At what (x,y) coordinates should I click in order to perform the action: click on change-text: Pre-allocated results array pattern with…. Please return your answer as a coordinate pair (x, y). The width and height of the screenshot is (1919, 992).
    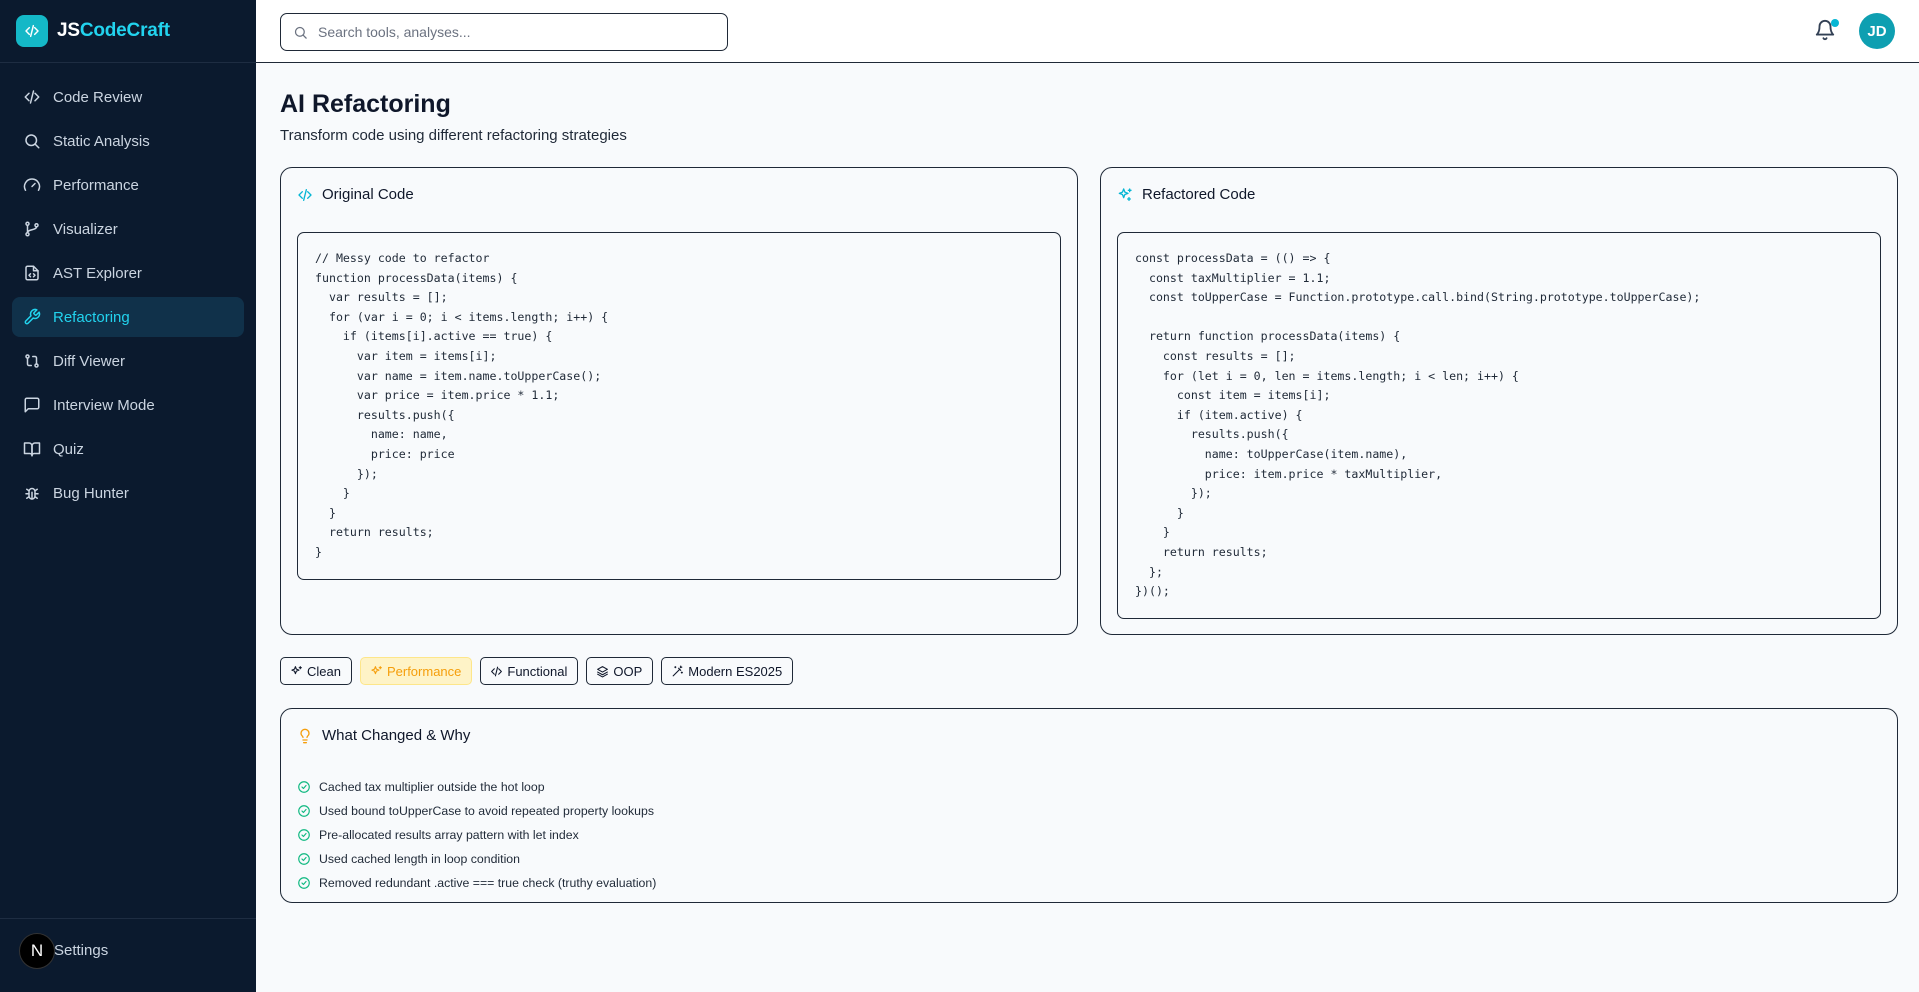
    Looking at the image, I should click on (449, 835).